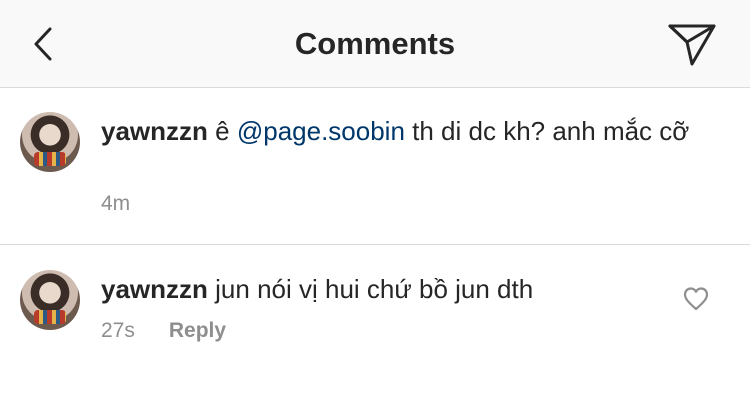  I want to click on mention-link: @page.soobin, so click(321, 131).